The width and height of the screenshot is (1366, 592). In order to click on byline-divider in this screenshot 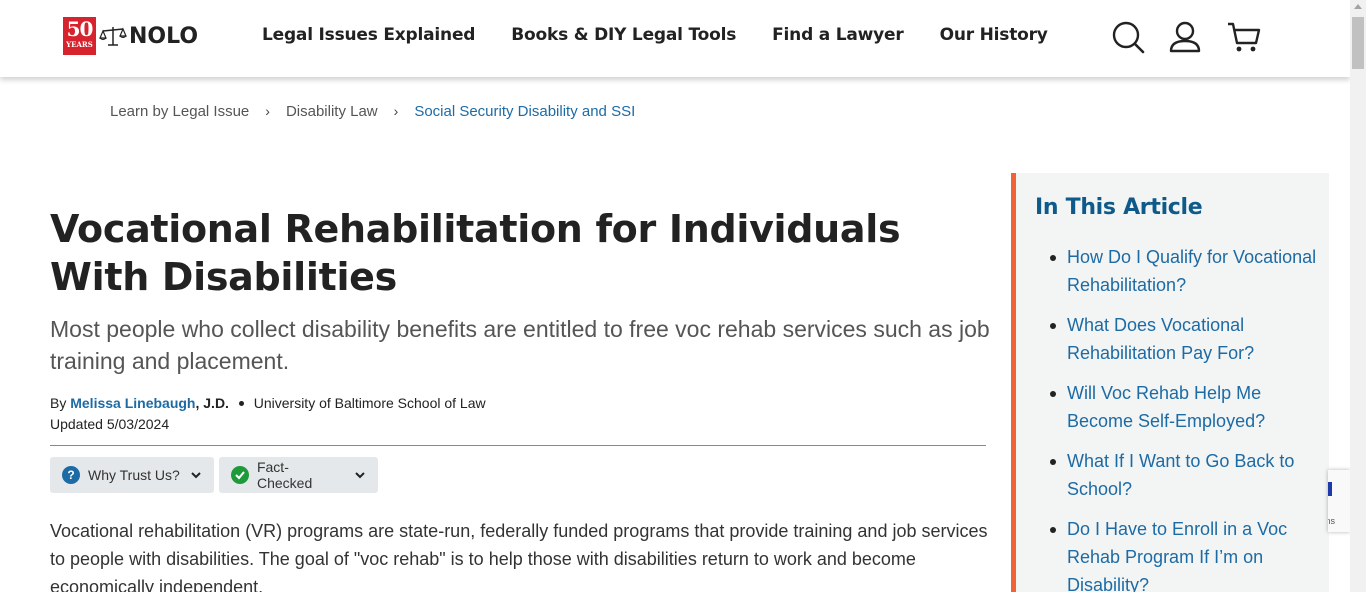, I will do `click(518, 445)`.